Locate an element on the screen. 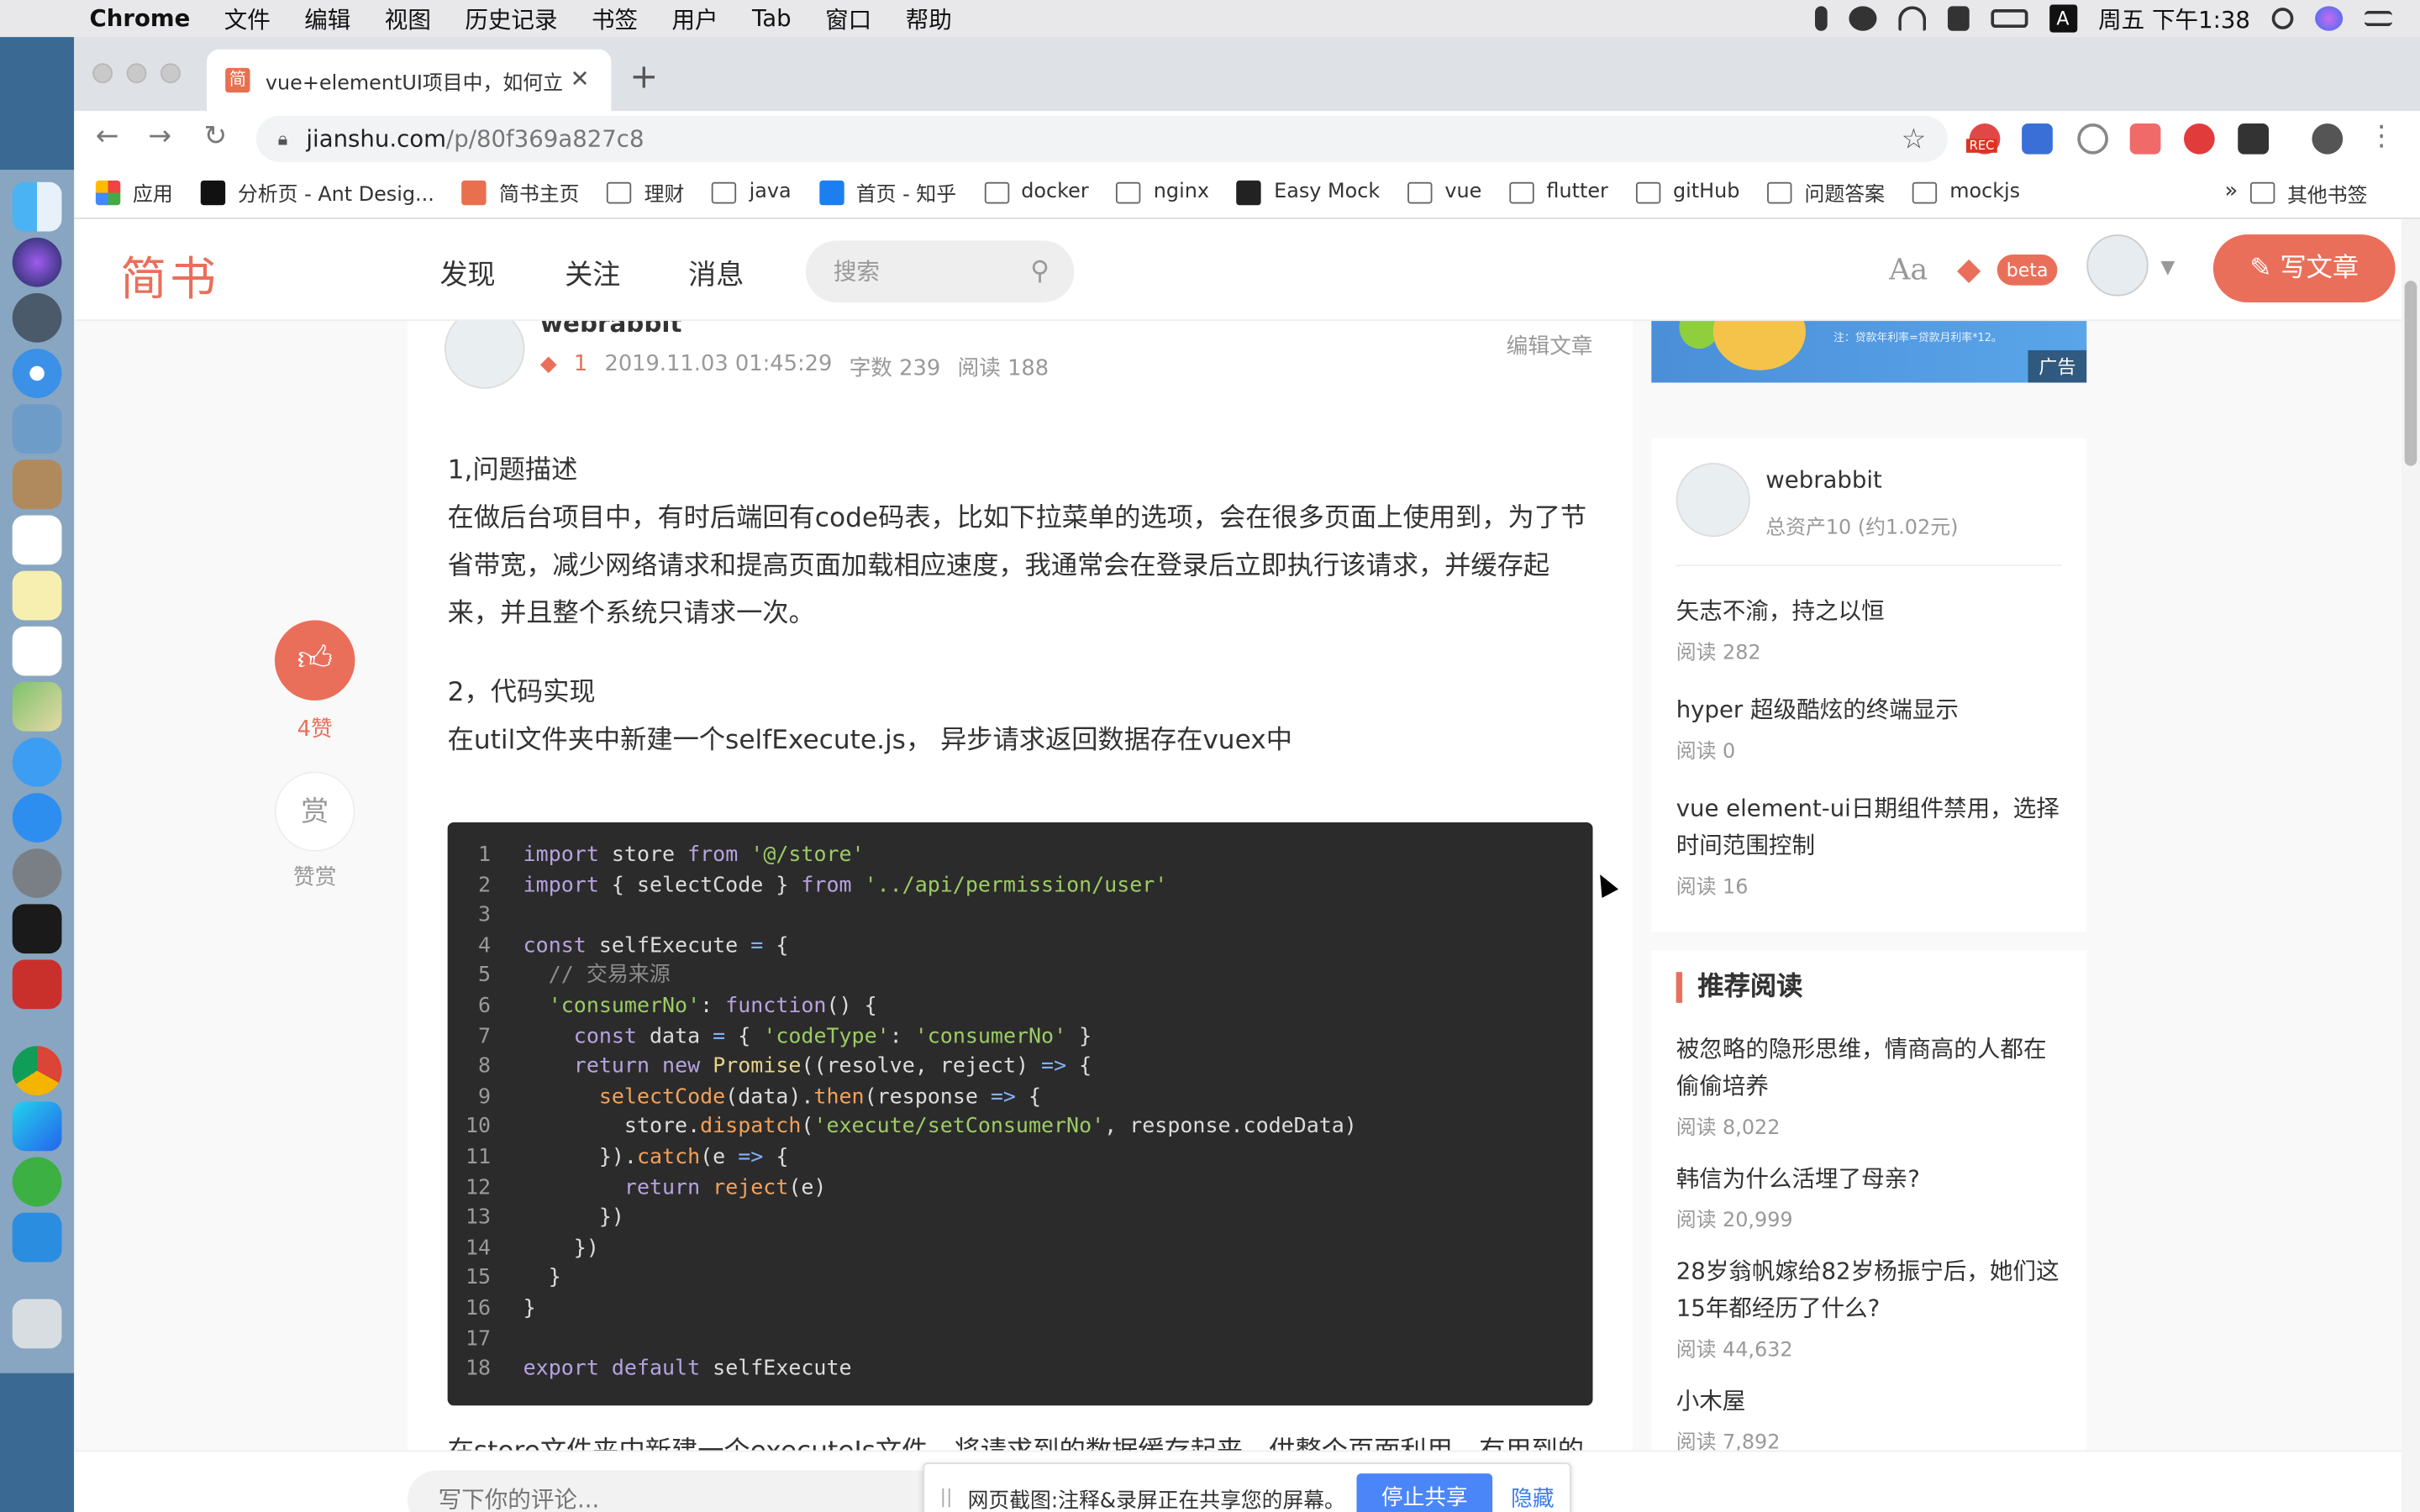 The height and width of the screenshot is (1512, 2420). bookmark-apps: 应用 is located at coordinates (134, 192).